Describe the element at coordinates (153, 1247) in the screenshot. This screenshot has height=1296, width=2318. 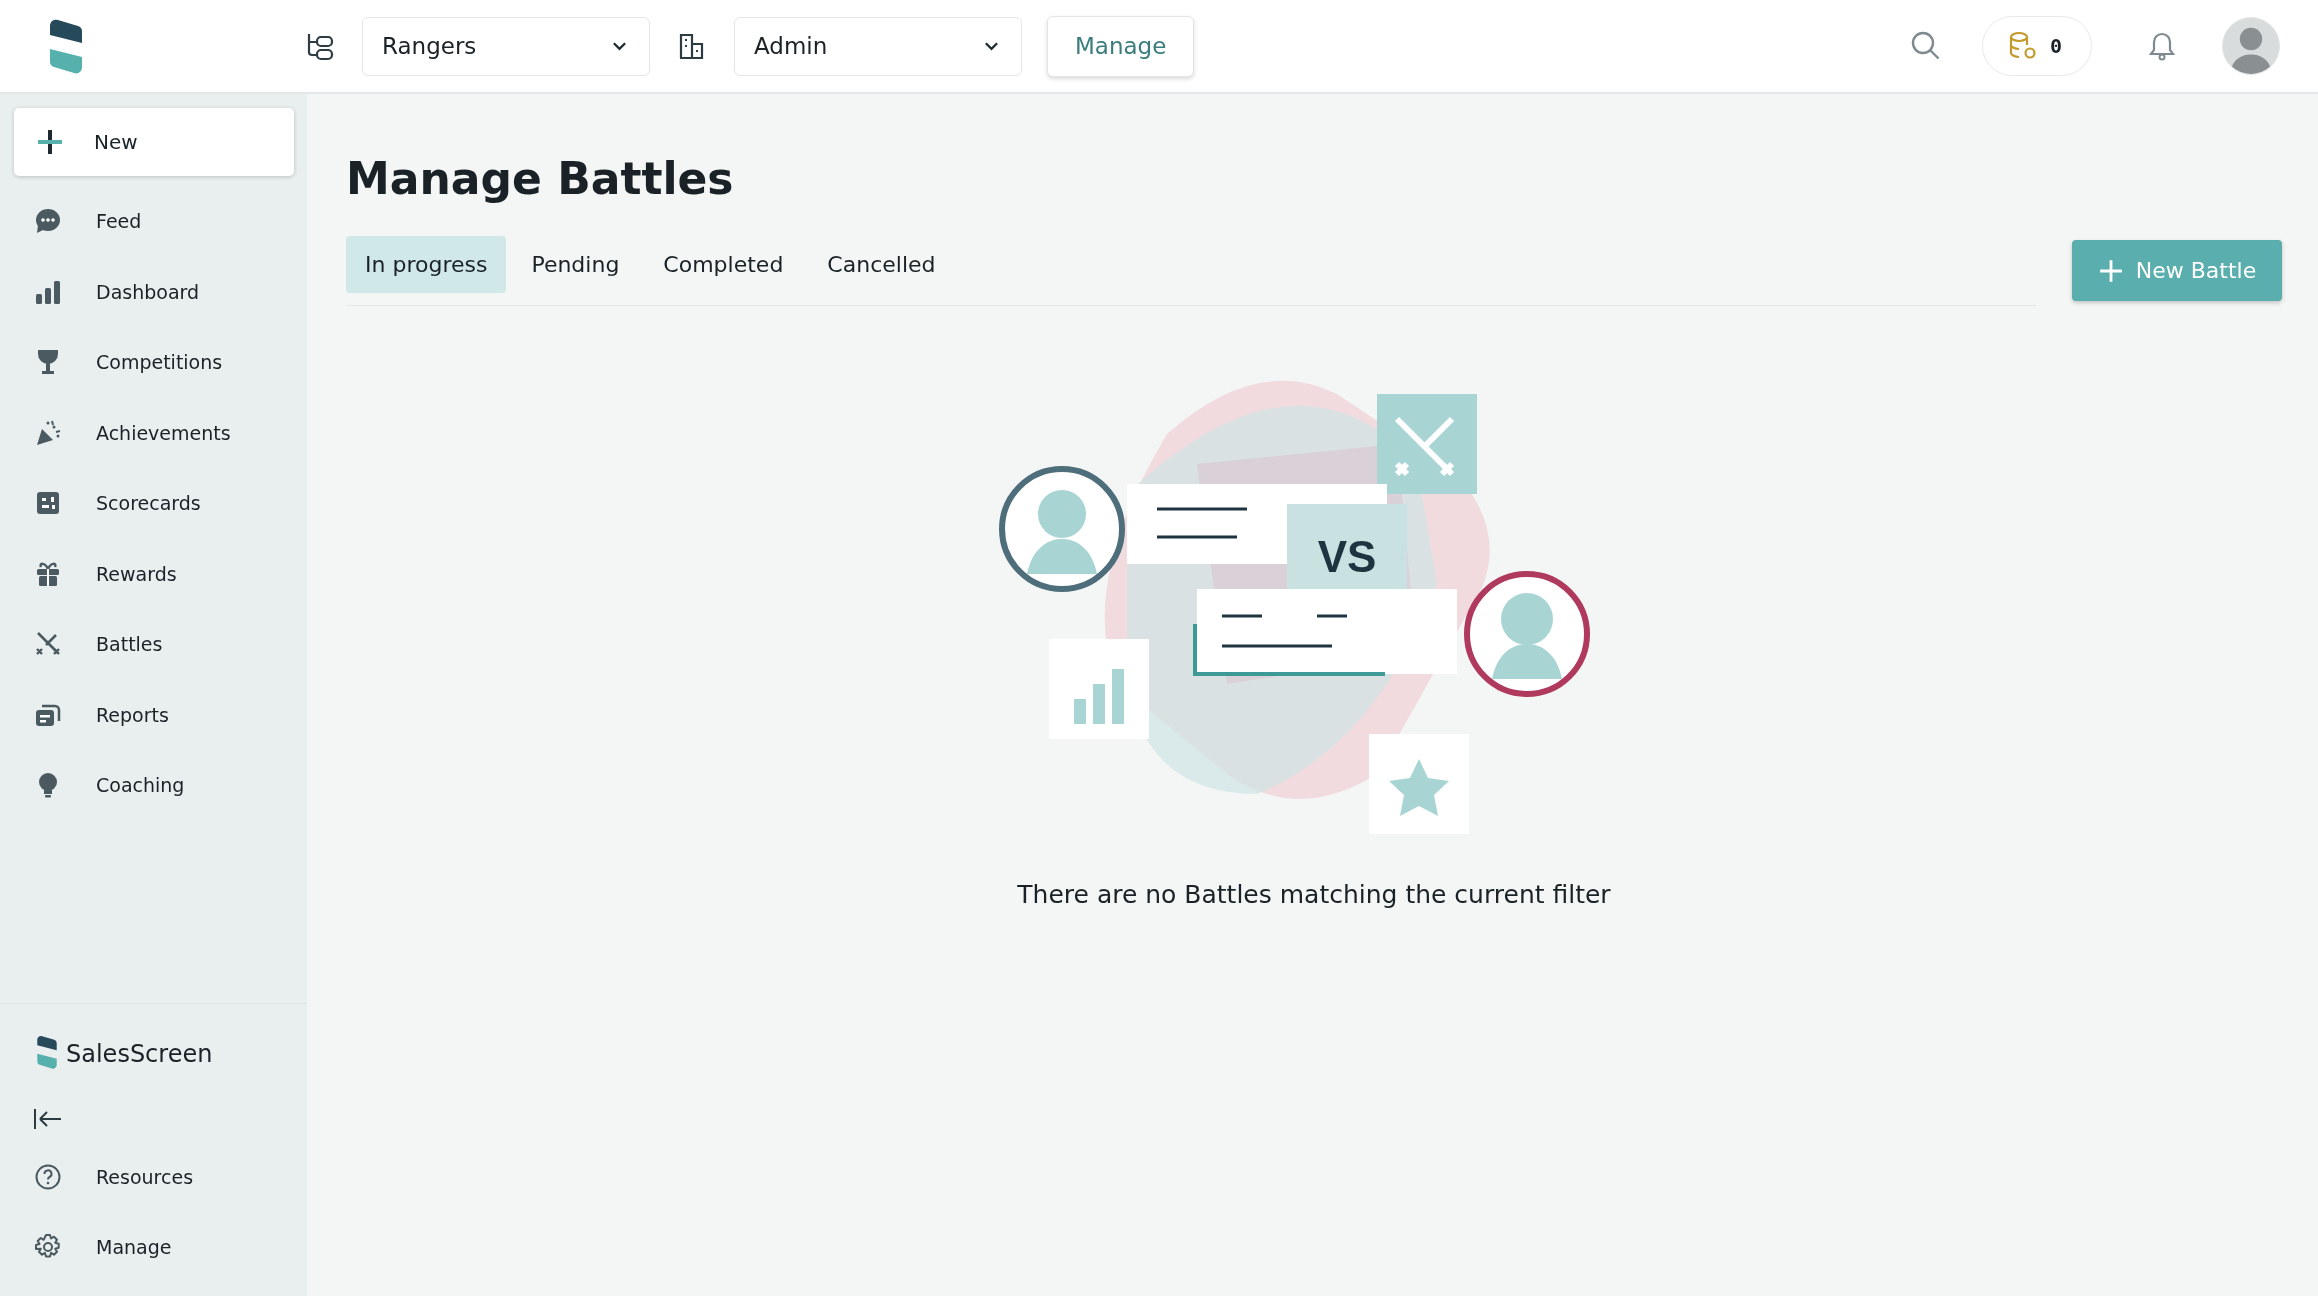
I see `nav-item: Manage` at that location.